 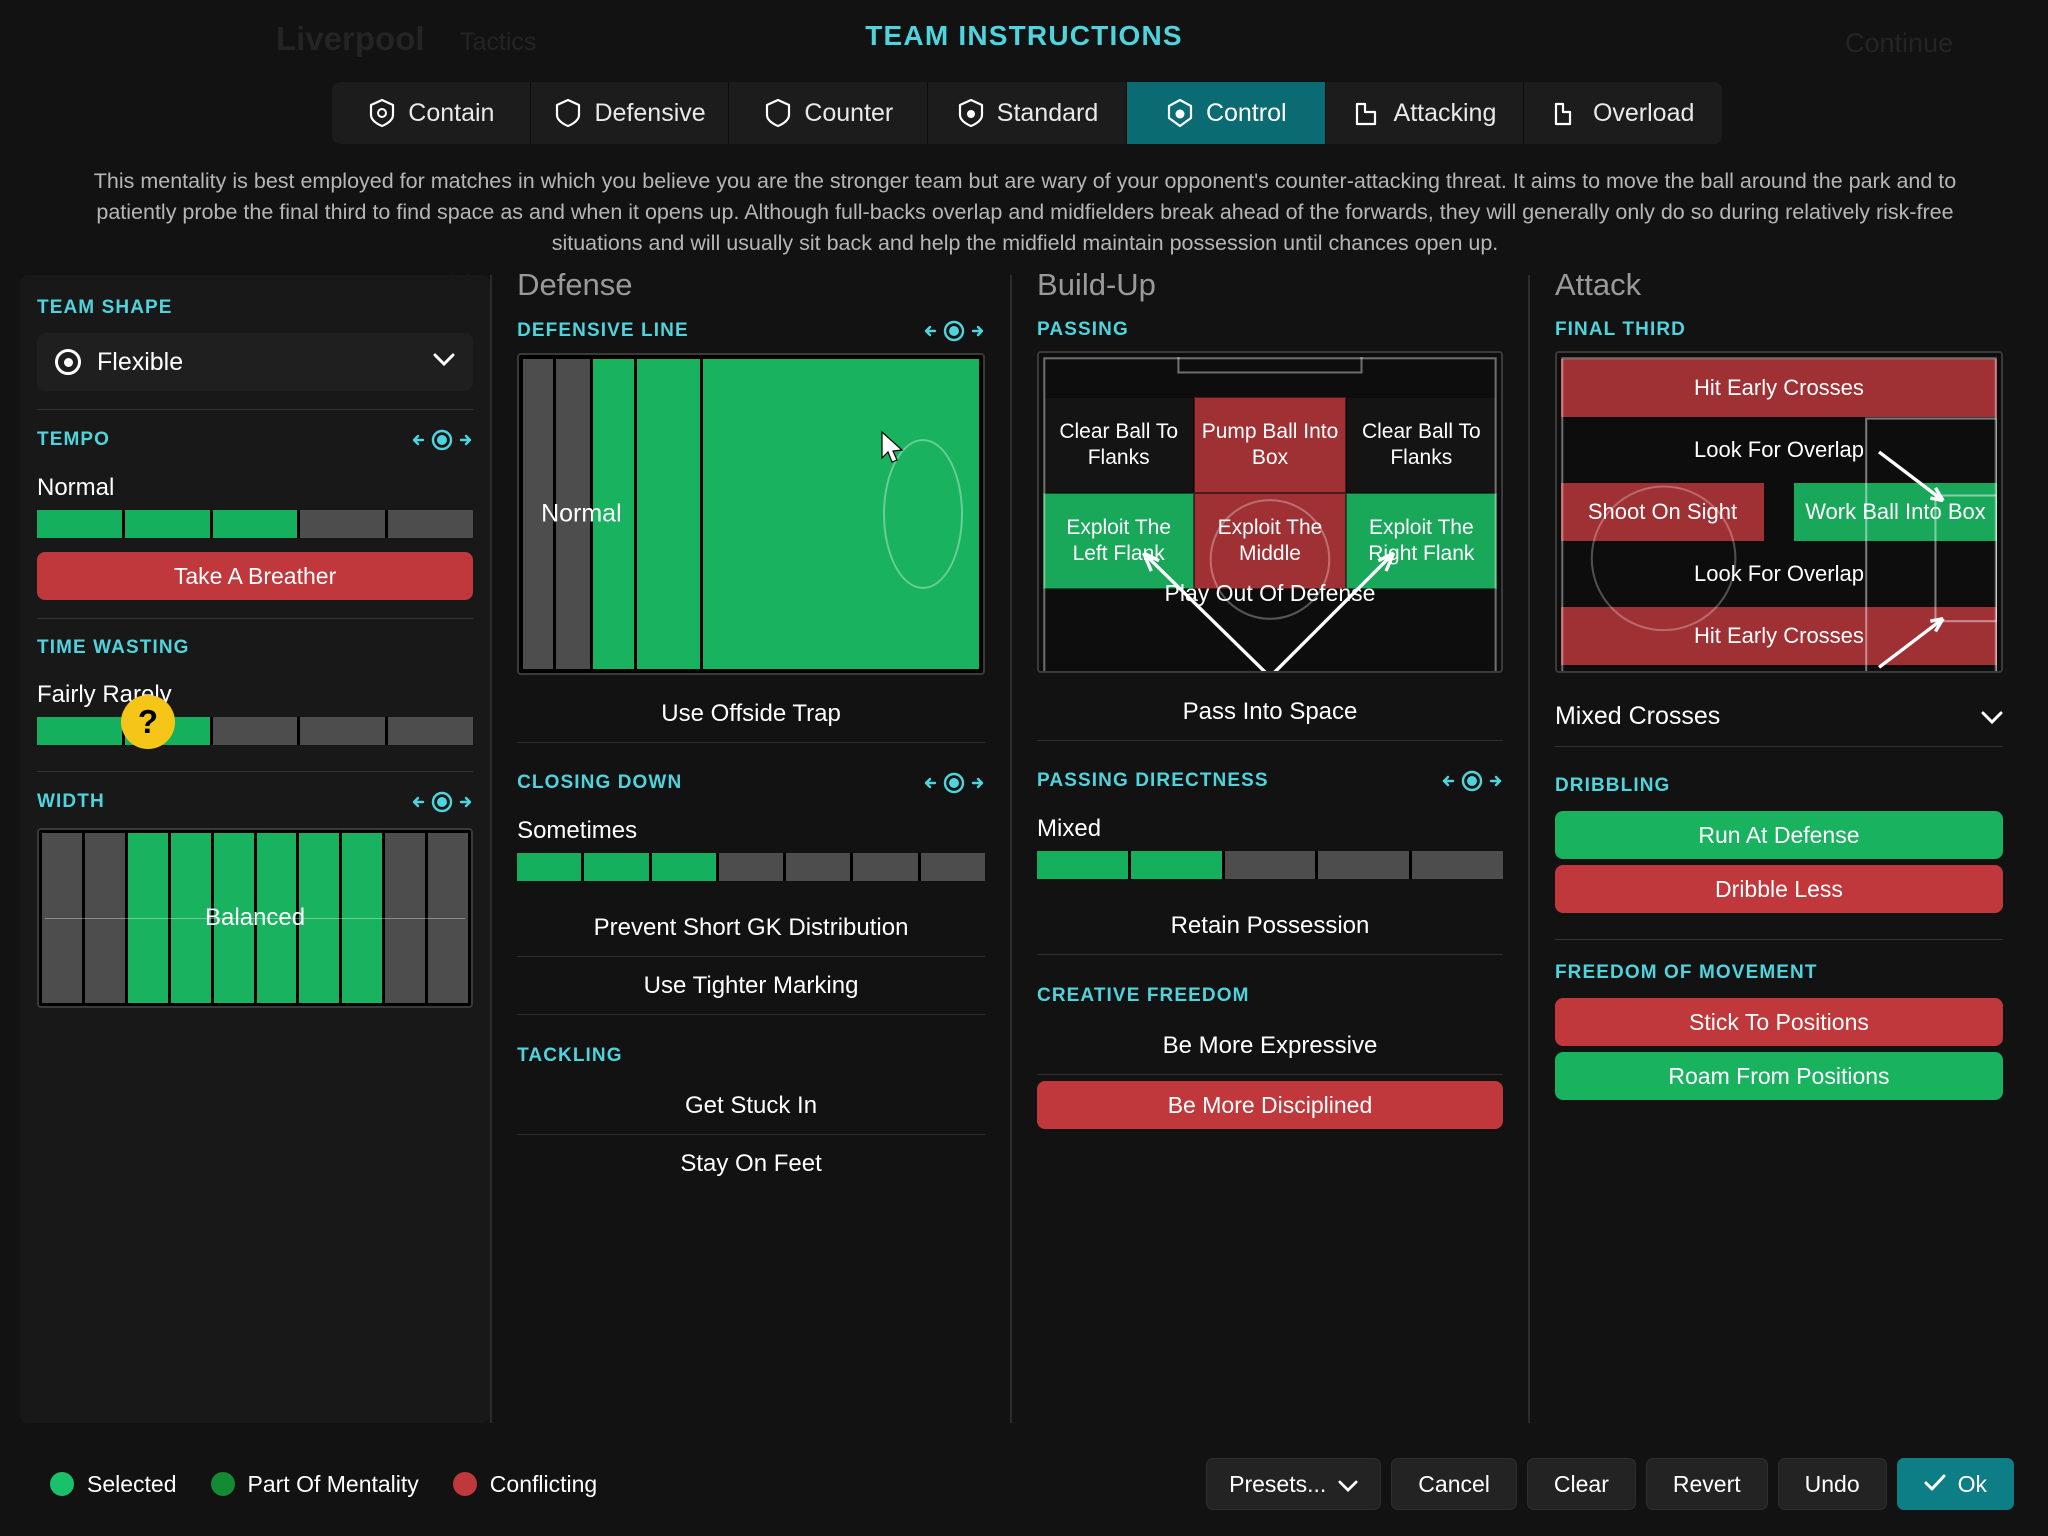 What do you see at coordinates (1445, 112) in the screenshot?
I see `mentality-tab-label: Attacking` at bounding box center [1445, 112].